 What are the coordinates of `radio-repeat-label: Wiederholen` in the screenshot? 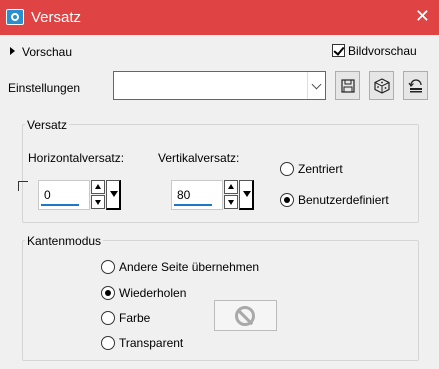 It's located at (153, 293).